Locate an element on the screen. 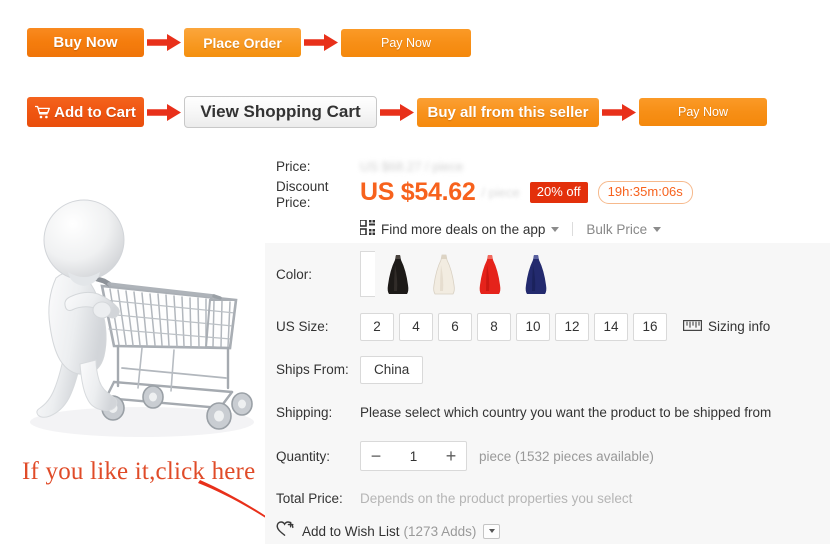  add-to-wish-list-row: Add to Wish List (1273 Adds) is located at coordinates (553, 531).